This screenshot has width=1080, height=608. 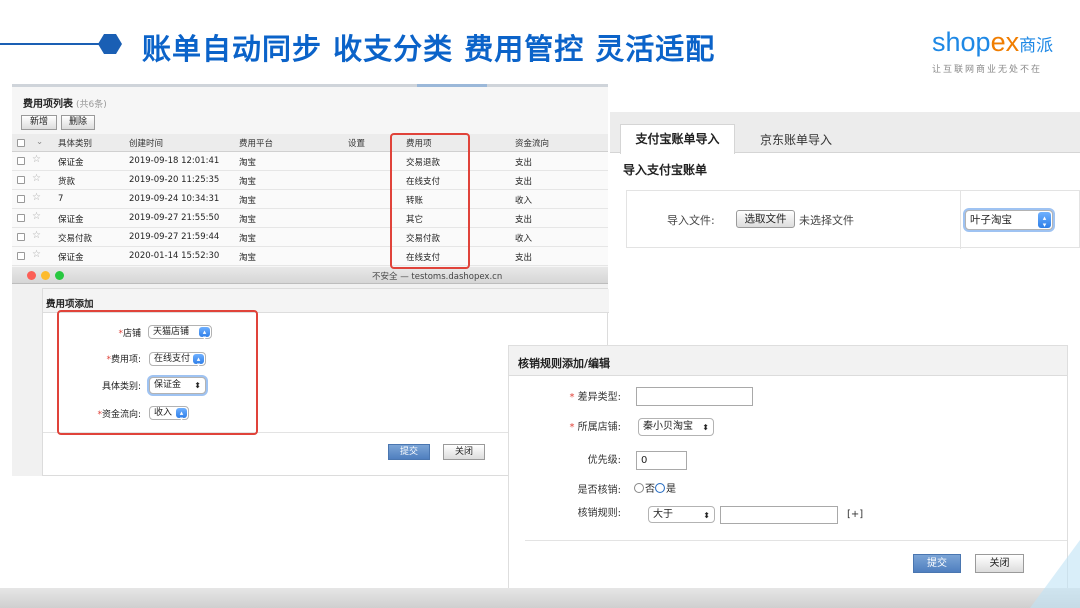 What do you see at coordinates (705, 427) in the screenshot?
I see `select-arrow-icon: ⬍` at bounding box center [705, 427].